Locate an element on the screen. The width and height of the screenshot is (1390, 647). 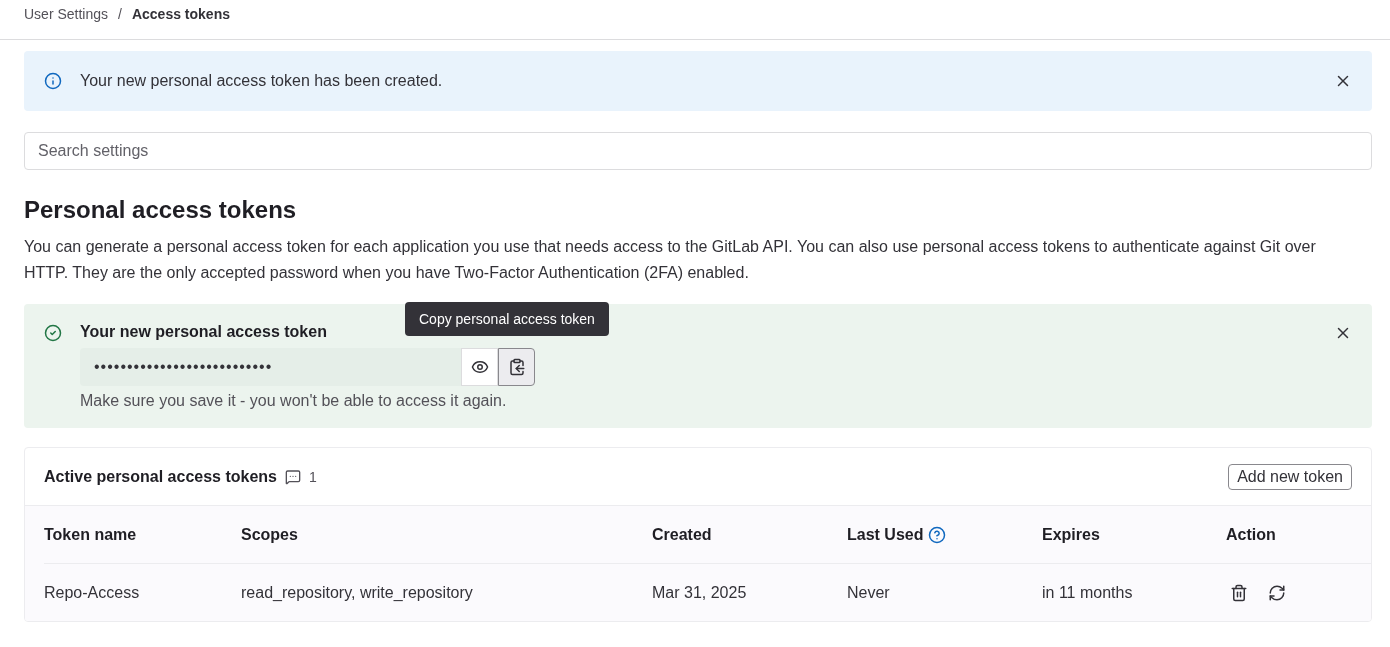
info-icon is located at coordinates (53, 81).